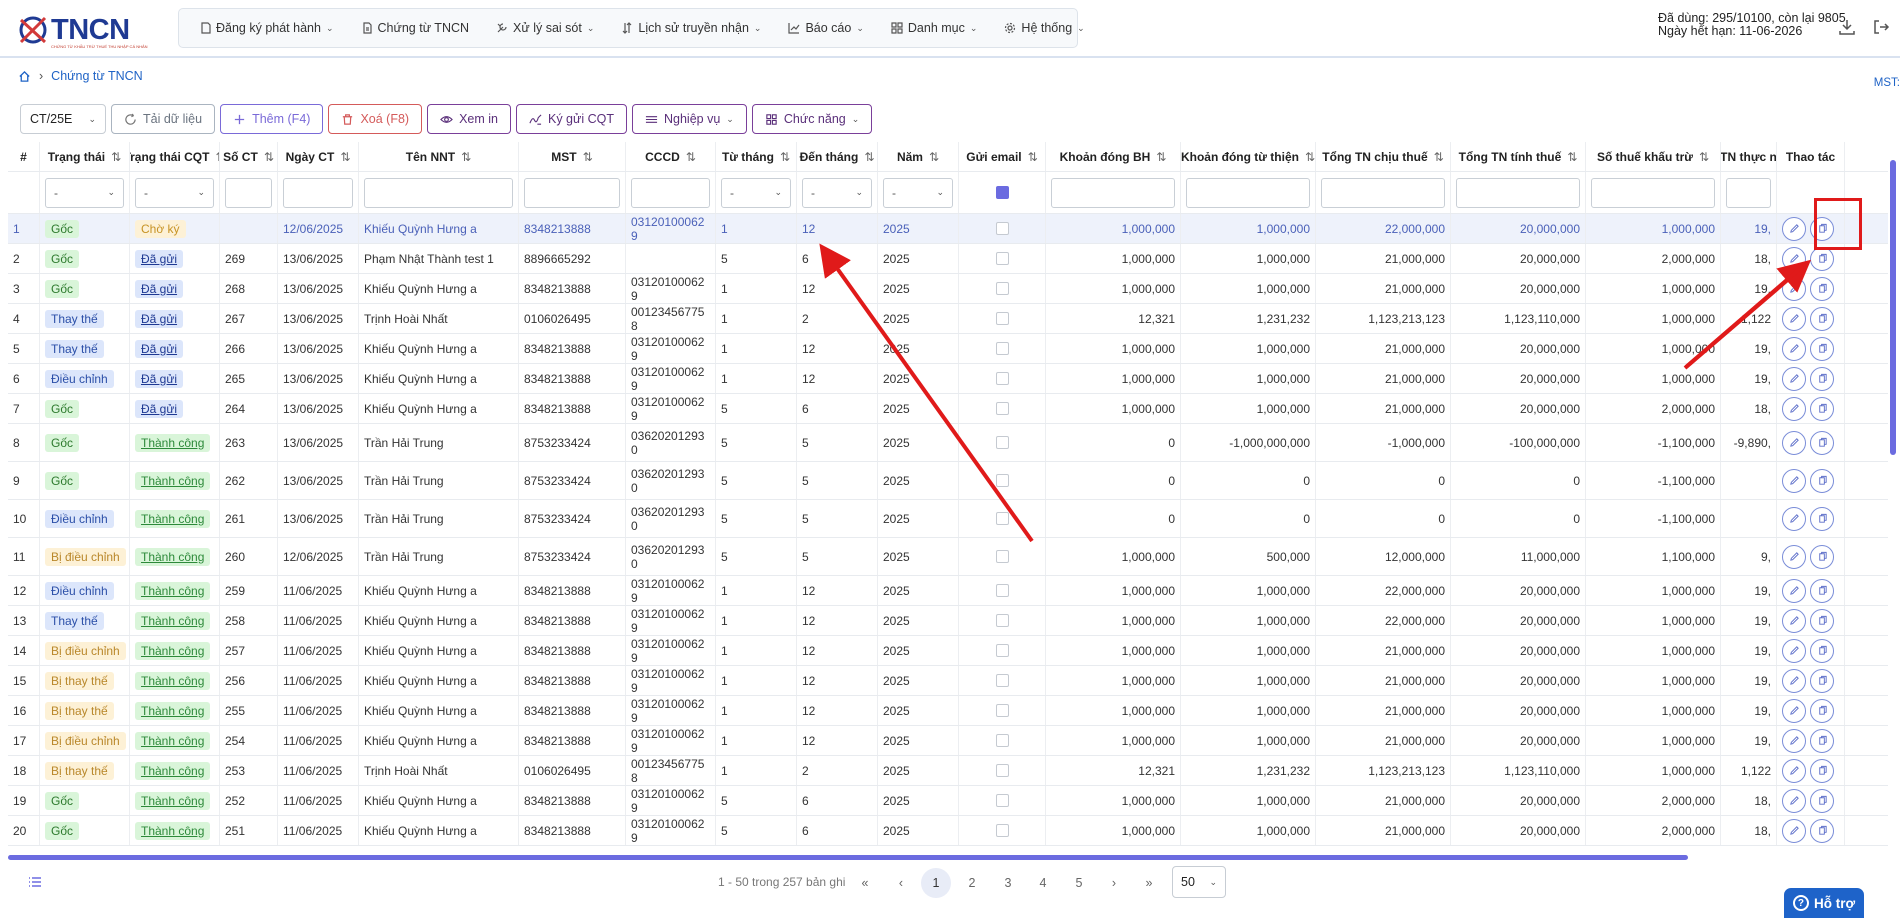 Image resolution: width=1900 pixels, height=919 pixels. Describe the element at coordinates (1749, 156) in the screenshot. I see `column-header: TN thực n` at that location.